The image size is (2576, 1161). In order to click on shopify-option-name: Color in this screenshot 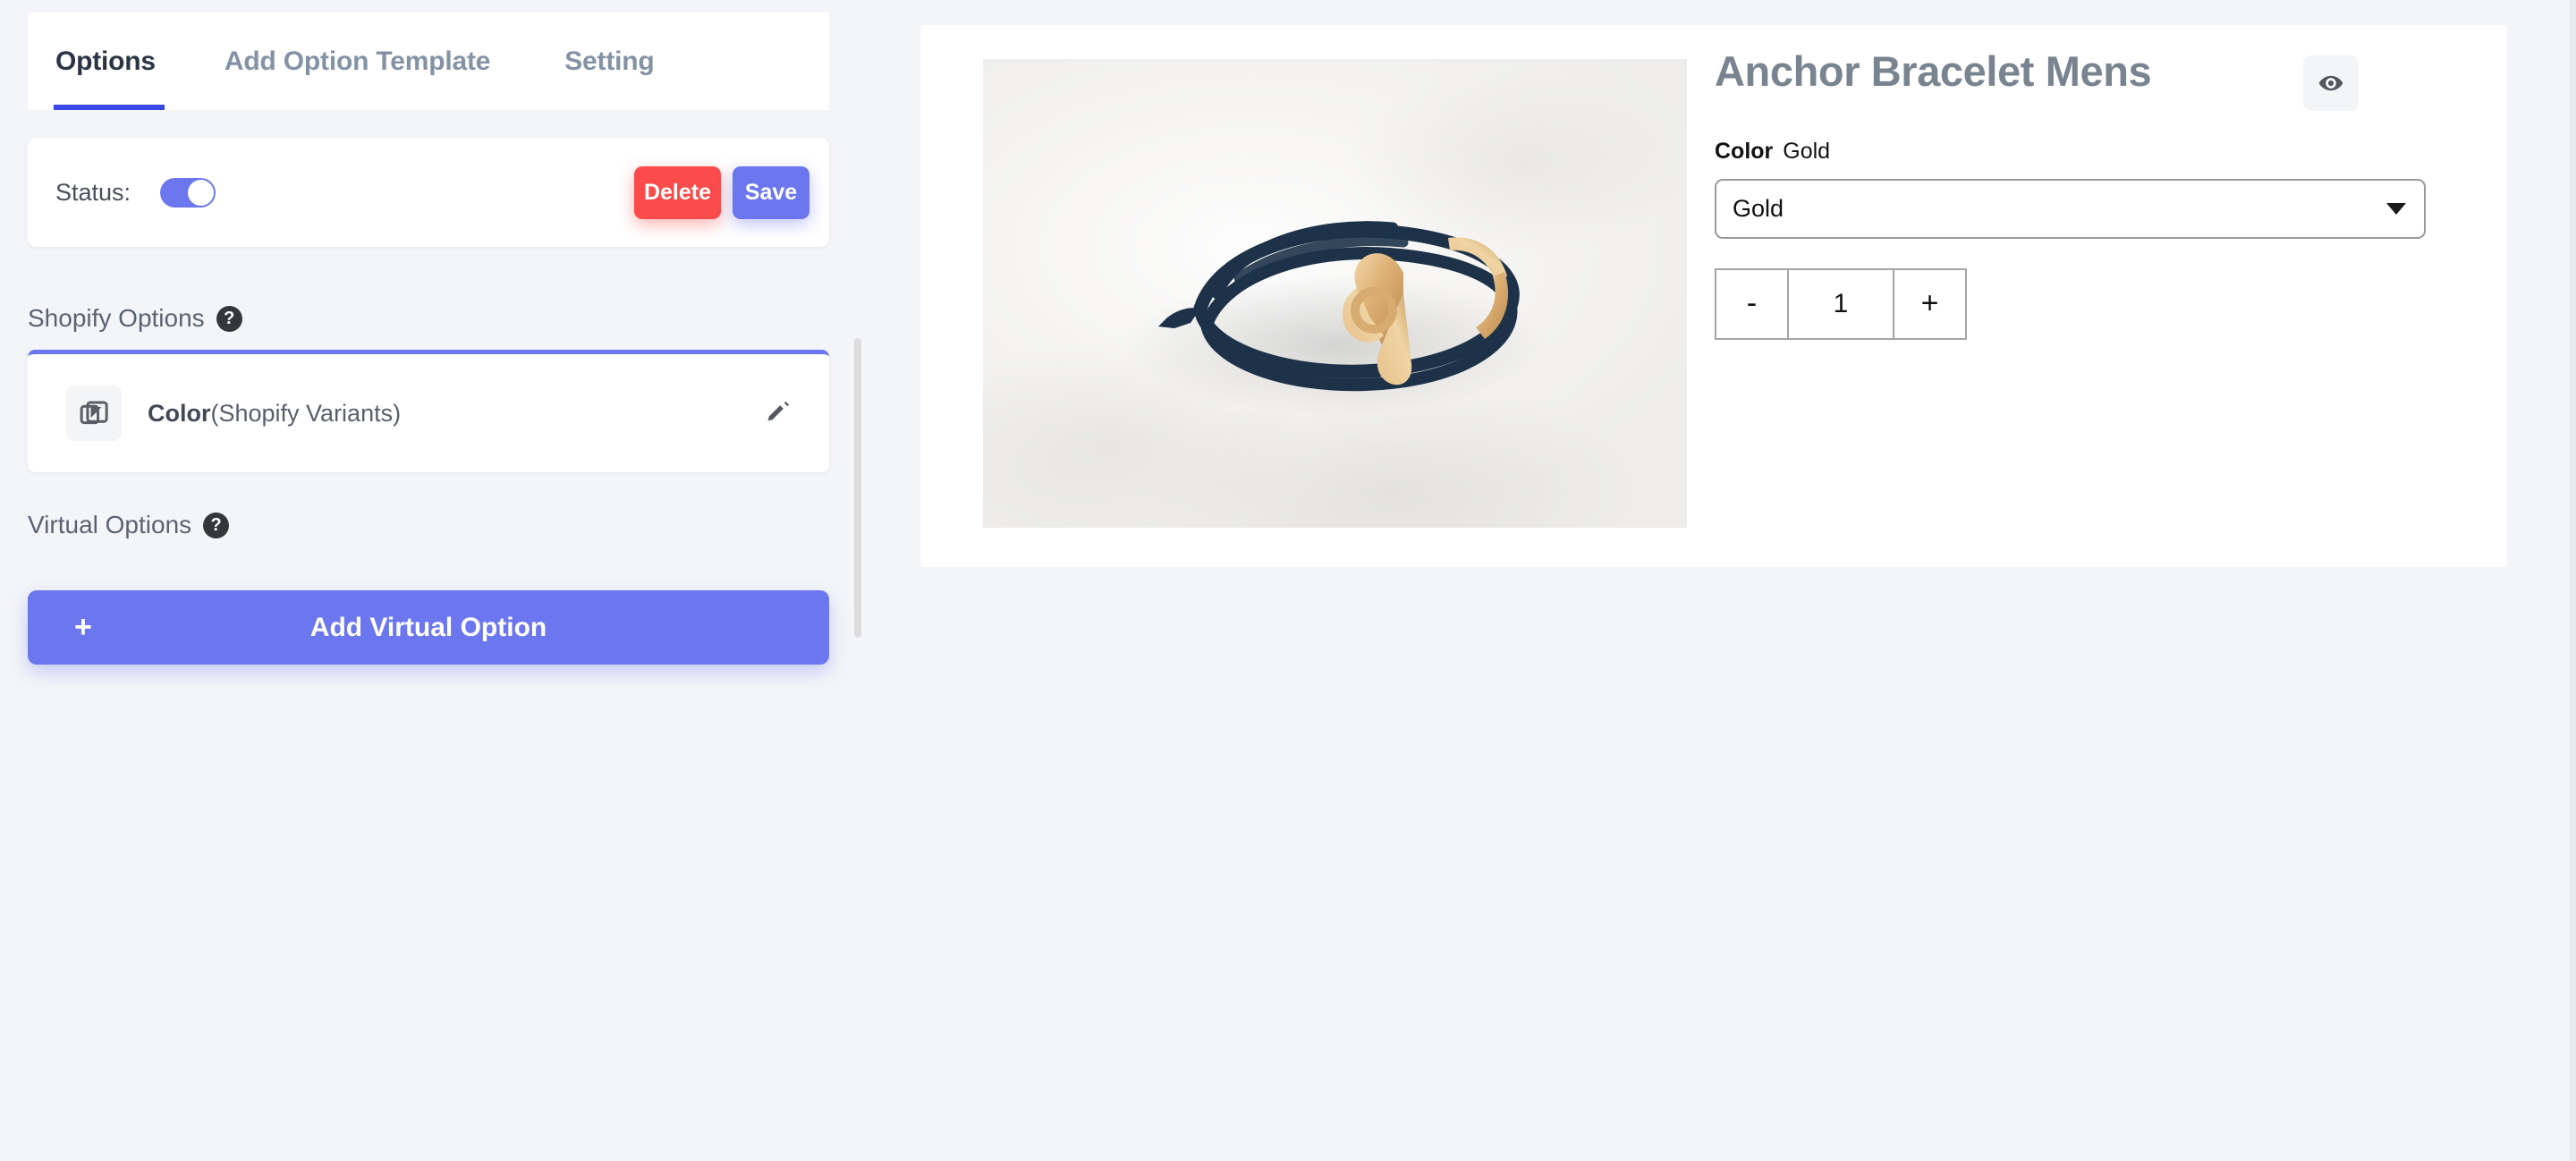, I will do `click(179, 413)`.